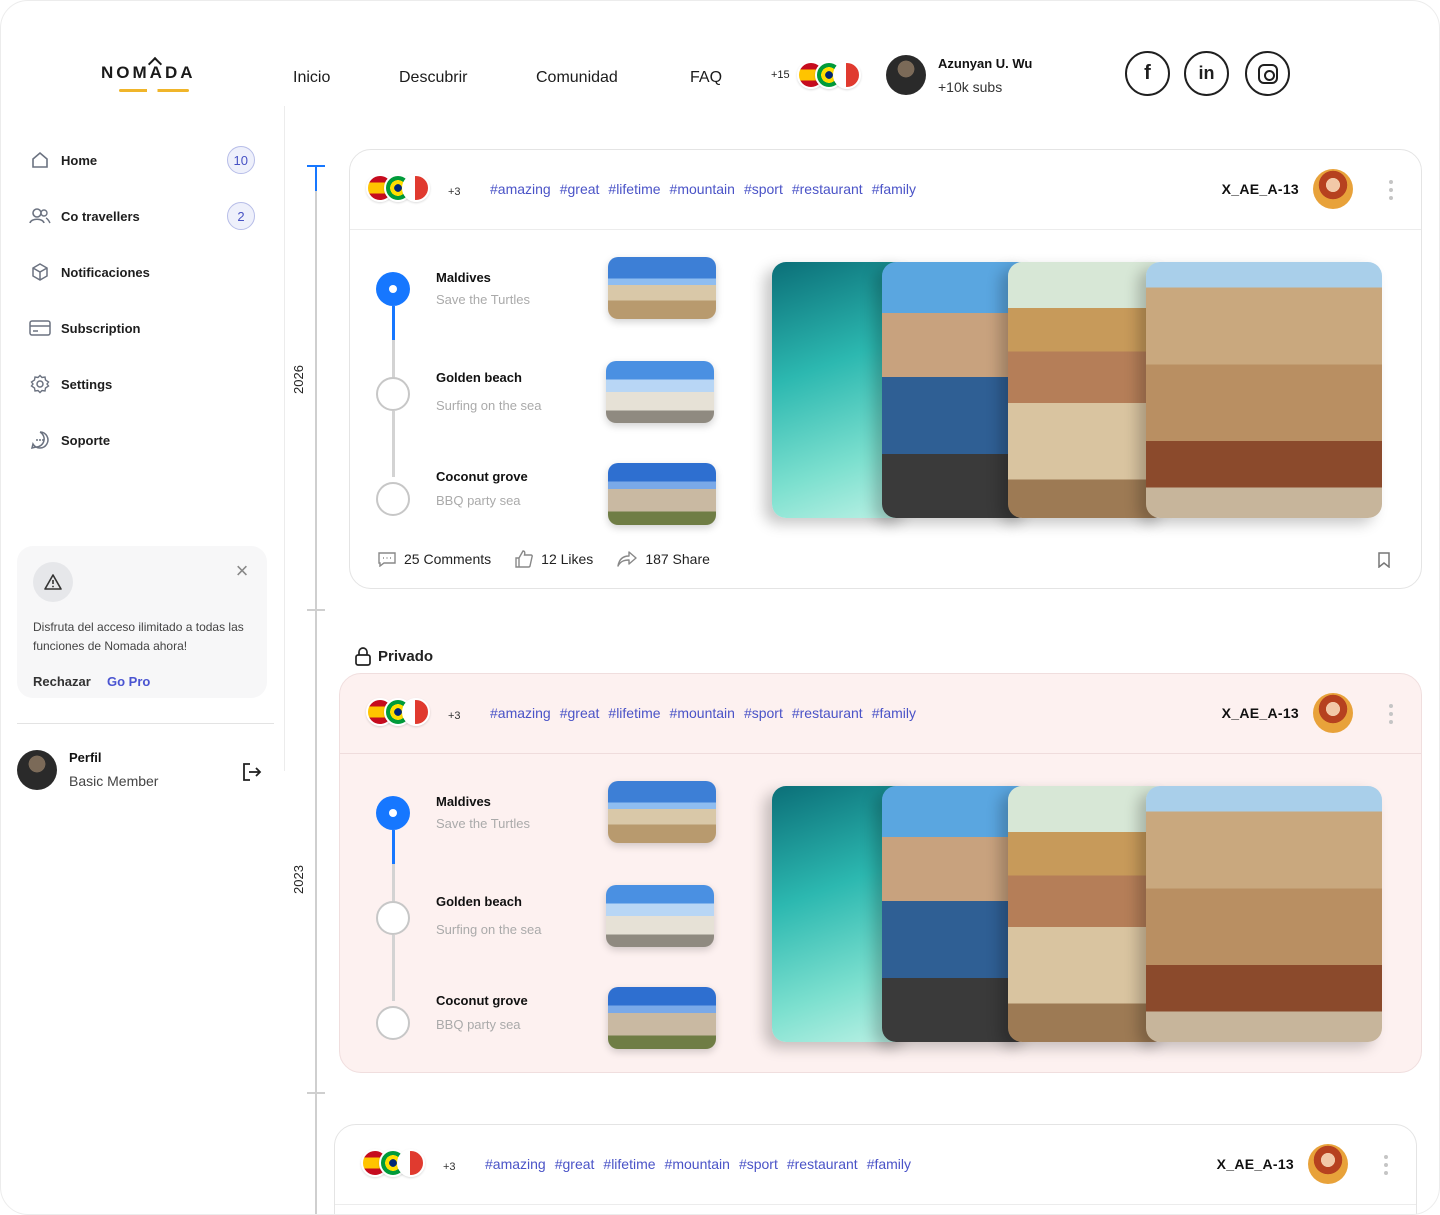  What do you see at coordinates (144, 272) in the screenshot?
I see `sidebar-item-notificaciones: Notificaciones` at bounding box center [144, 272].